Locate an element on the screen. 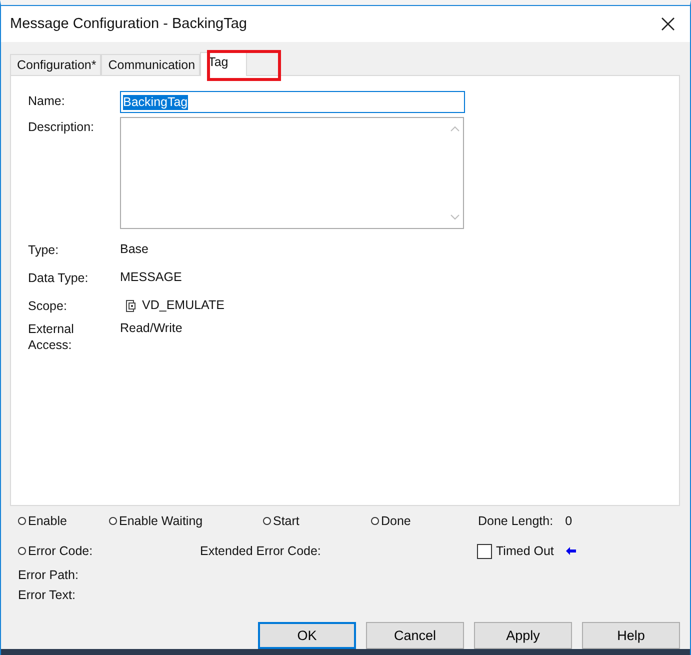 This screenshot has width=691, height=655. tab: Tag is located at coordinates (224, 64).